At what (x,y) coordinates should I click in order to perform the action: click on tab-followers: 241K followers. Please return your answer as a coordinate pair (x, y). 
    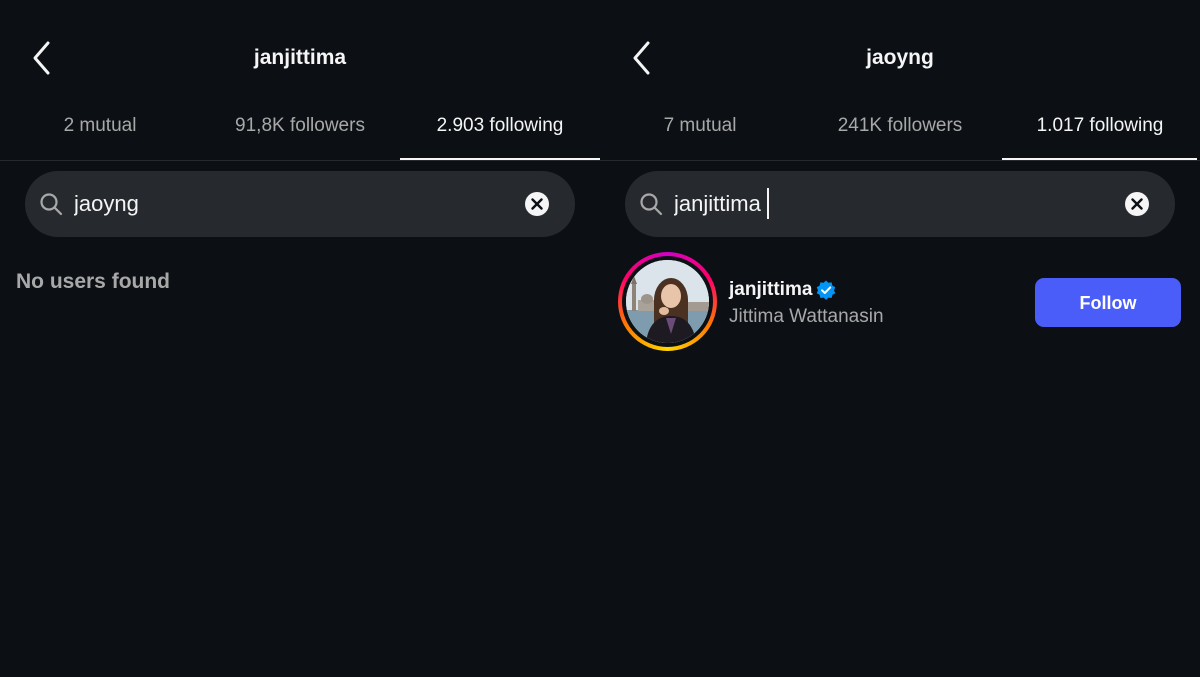
    Looking at the image, I should click on (900, 133).